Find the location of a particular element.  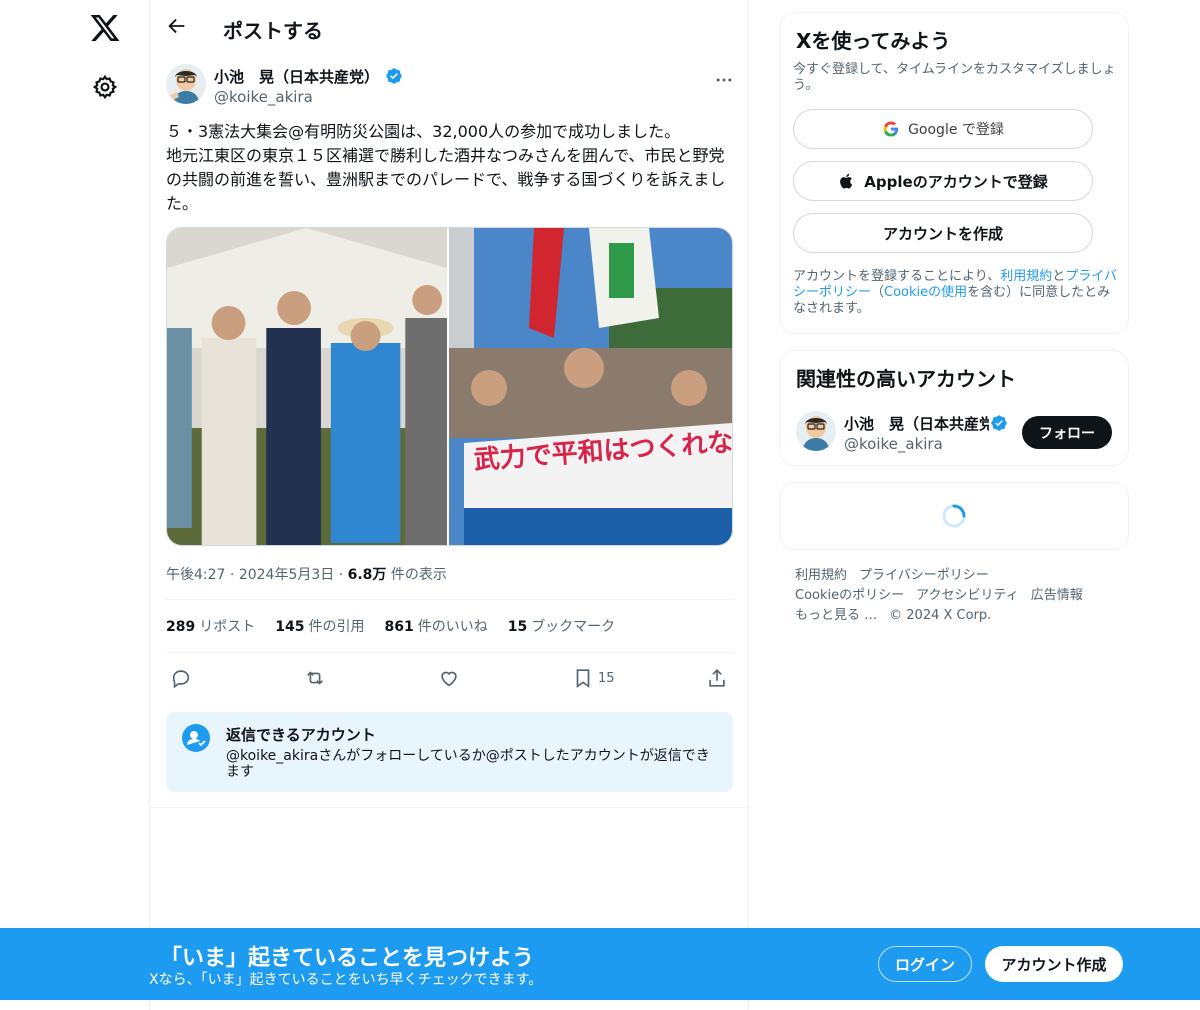

create-account-label: アカウントを作成 is located at coordinates (942, 233).